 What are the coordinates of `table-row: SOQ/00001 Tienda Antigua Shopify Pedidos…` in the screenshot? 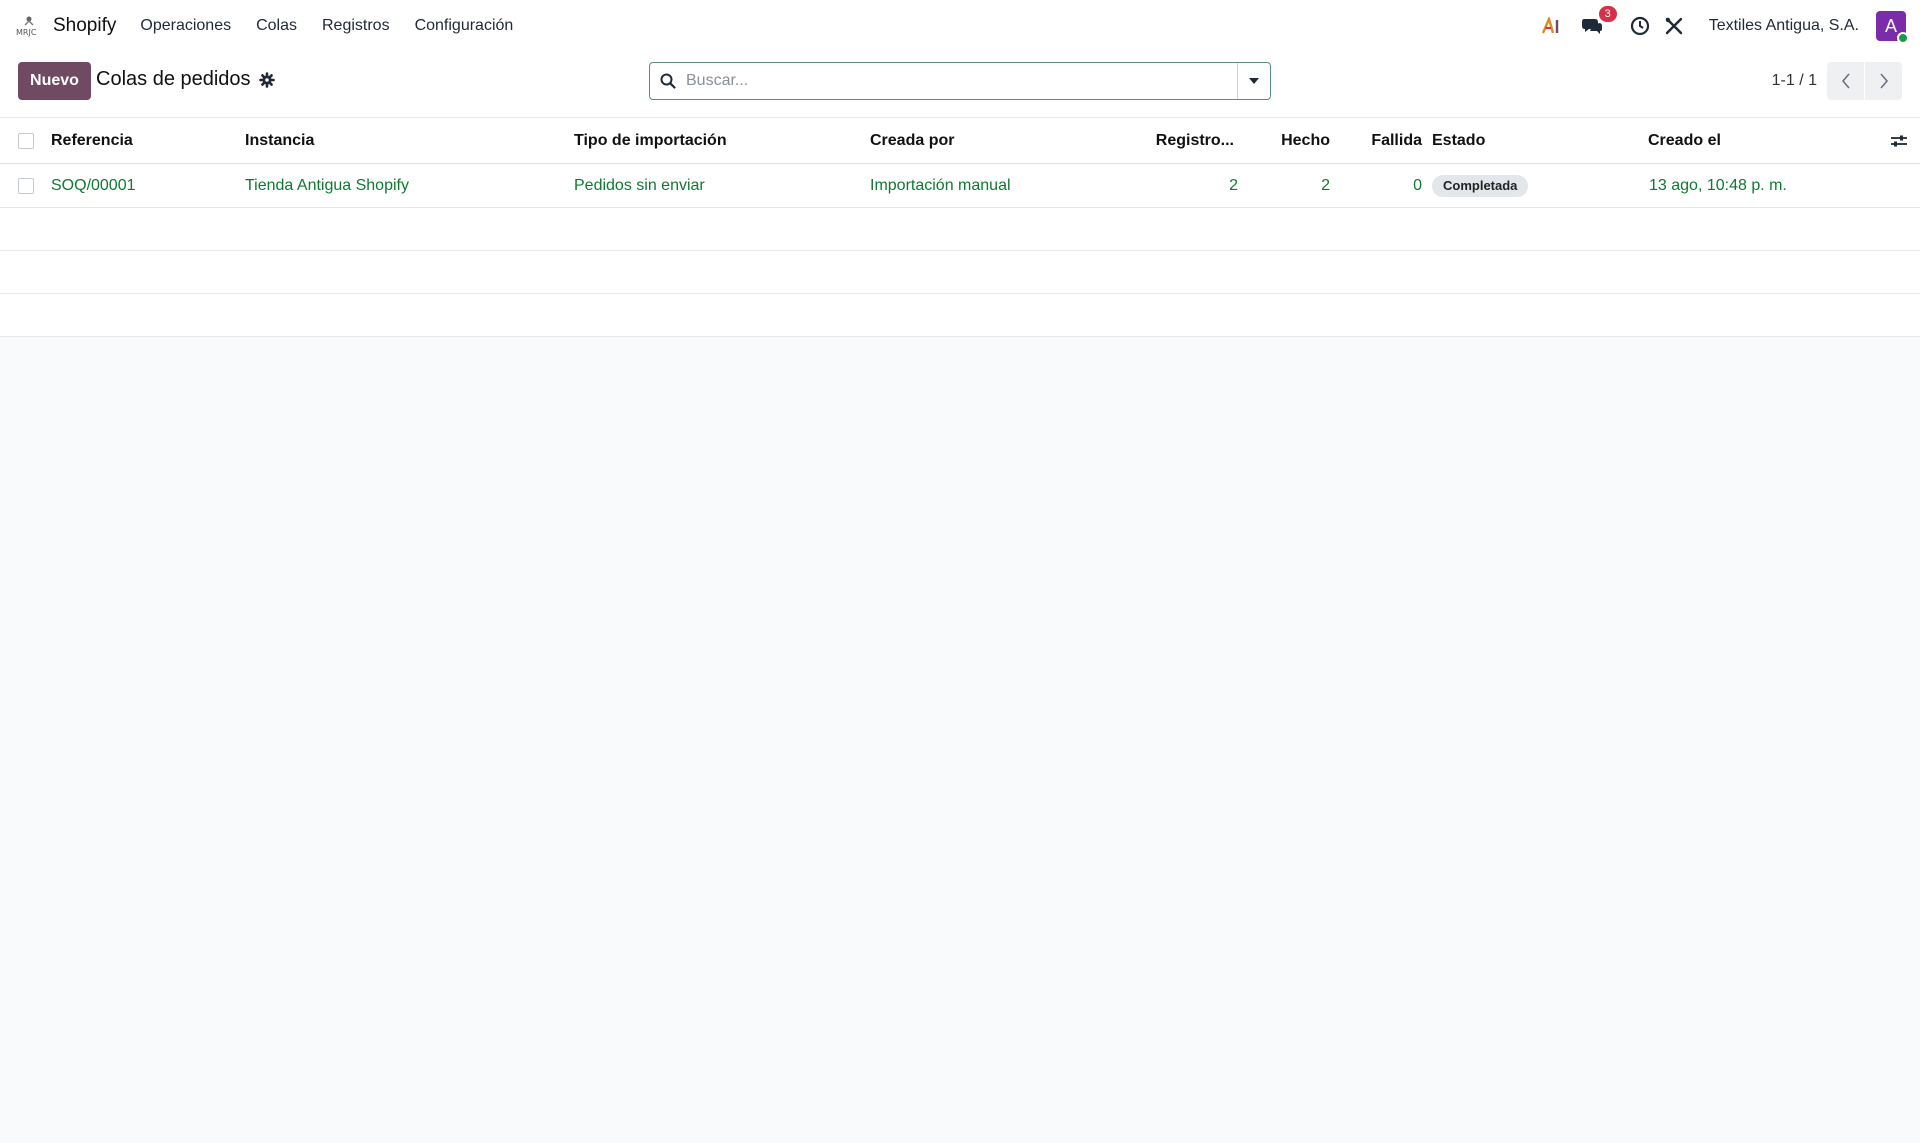 It's located at (960, 186).